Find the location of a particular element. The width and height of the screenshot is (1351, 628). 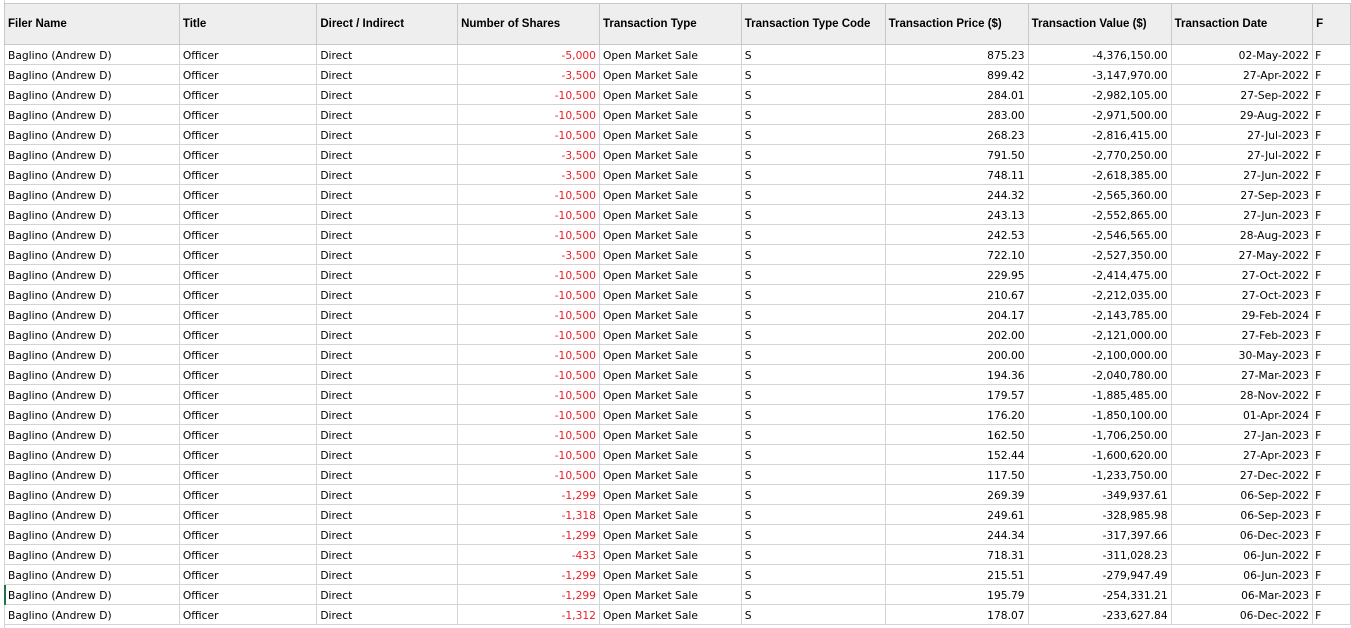

cell-transaction-date: 28-Nov-2022 is located at coordinates (1242, 394).